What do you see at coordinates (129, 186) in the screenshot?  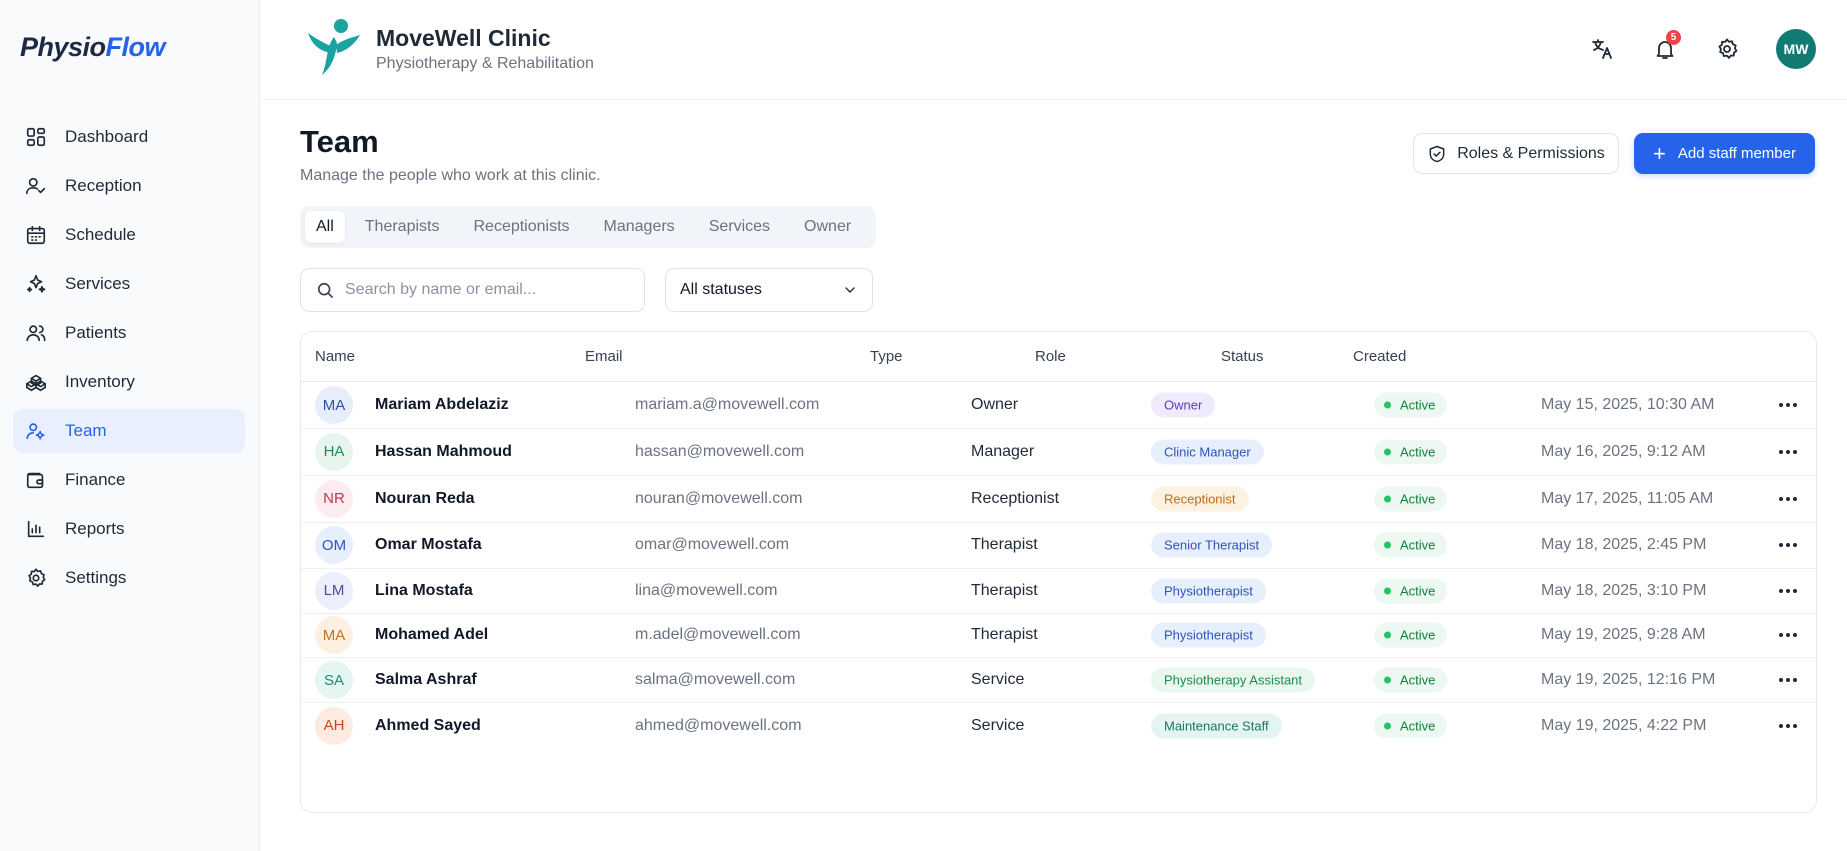 I see `sidebar-item-reception: Reception` at bounding box center [129, 186].